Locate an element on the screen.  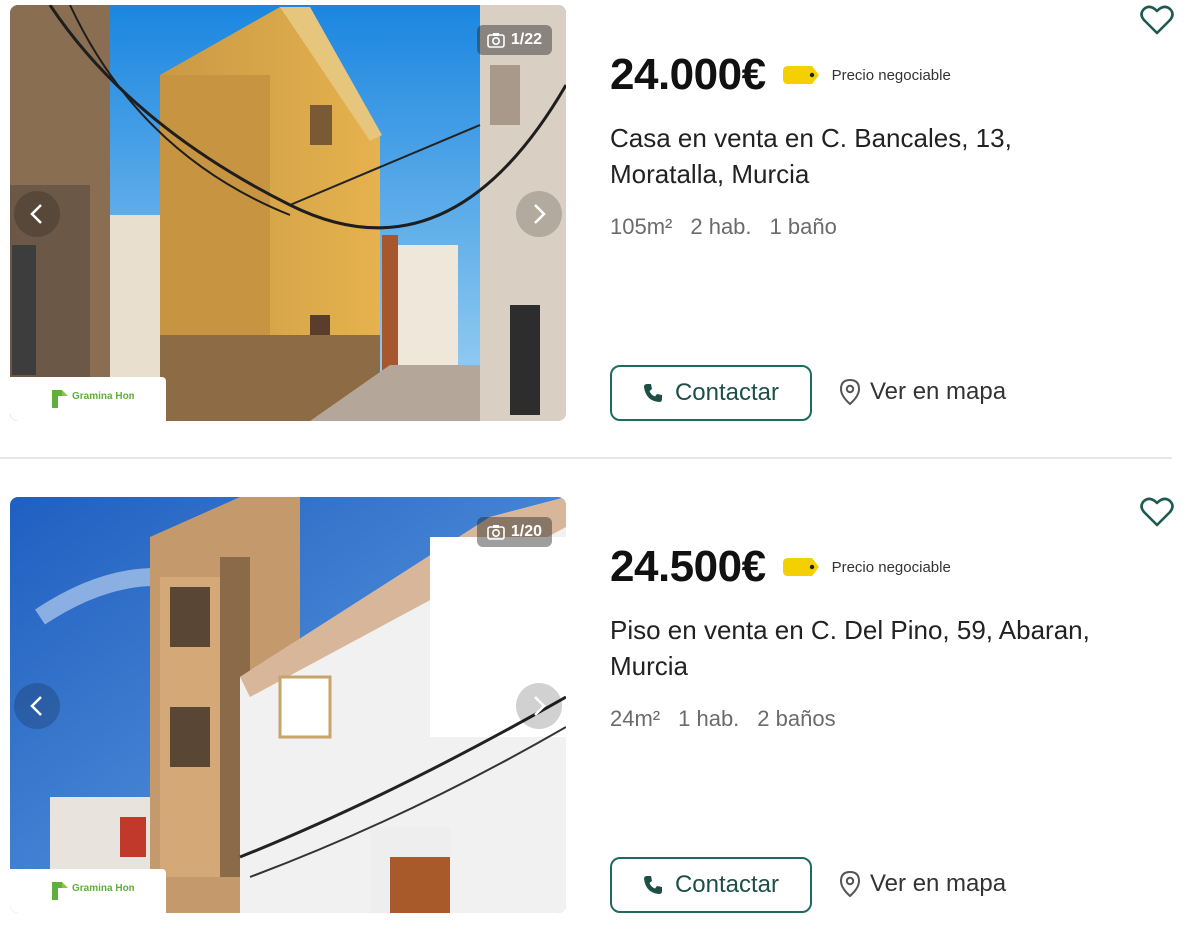
photo-counter: 1/20 is located at coordinates (514, 532).